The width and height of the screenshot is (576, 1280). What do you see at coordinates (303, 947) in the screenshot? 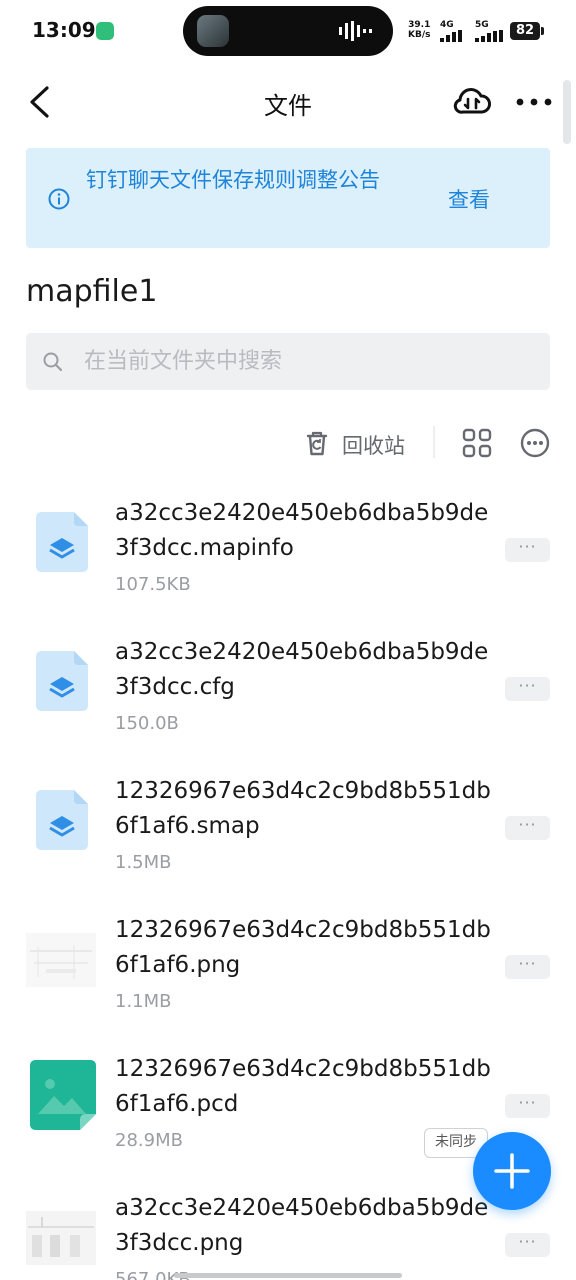
I see `file-name: 12326967e63d4c2c9bd8b551db6f1af6.png` at bounding box center [303, 947].